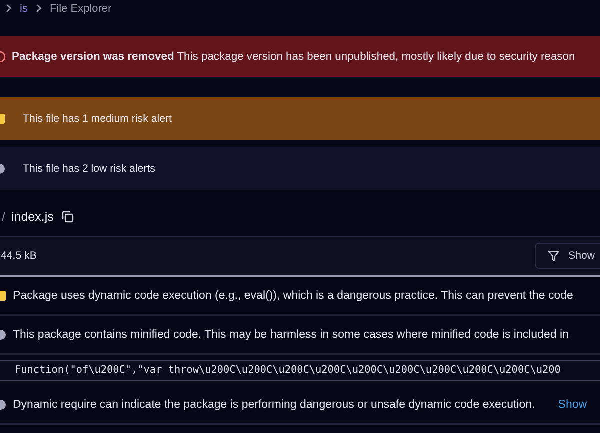 The image size is (600, 433). Describe the element at coordinates (32, 217) in the screenshot. I see `file-name: index.js` at that location.